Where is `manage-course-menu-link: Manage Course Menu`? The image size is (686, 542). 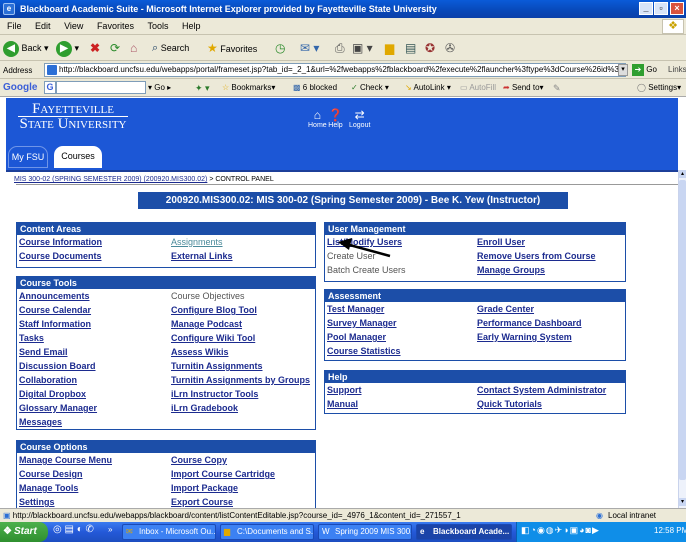
manage-course-menu-link: Manage Course Menu is located at coordinates (65, 460).